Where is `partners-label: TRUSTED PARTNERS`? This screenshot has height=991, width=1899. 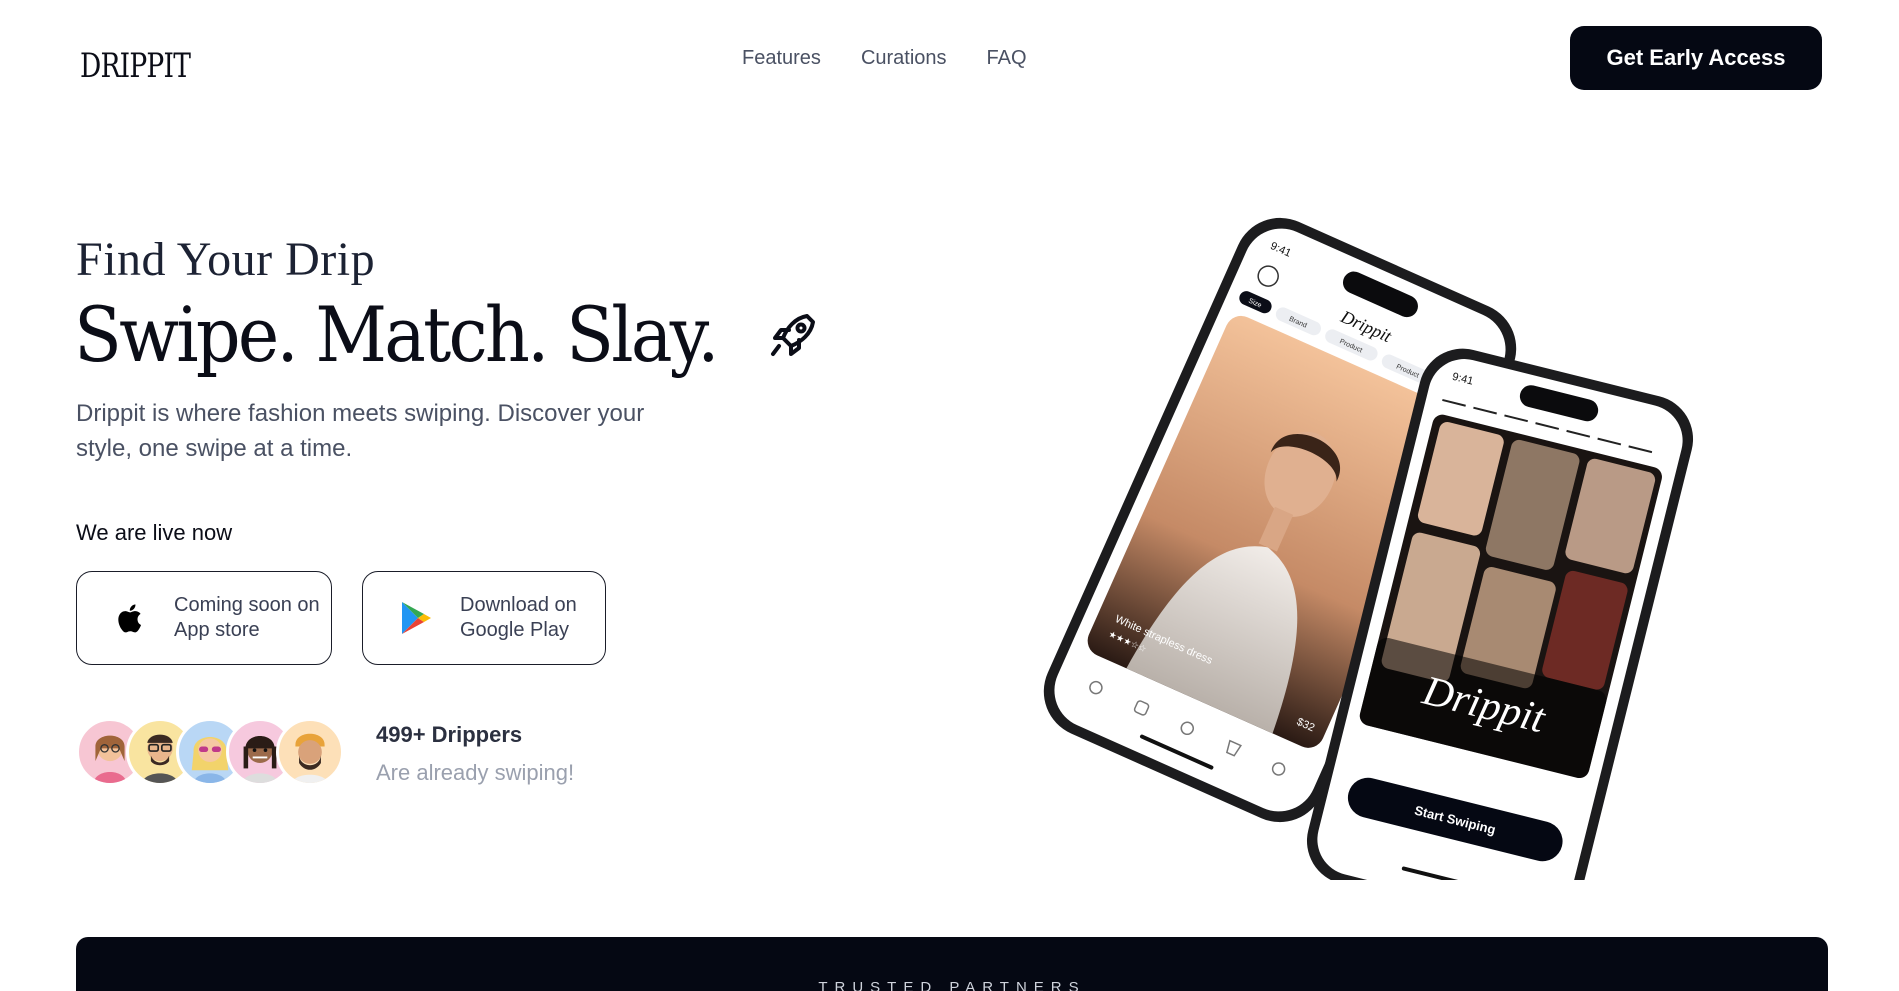 partners-label: TRUSTED PARTNERS is located at coordinates (952, 985).